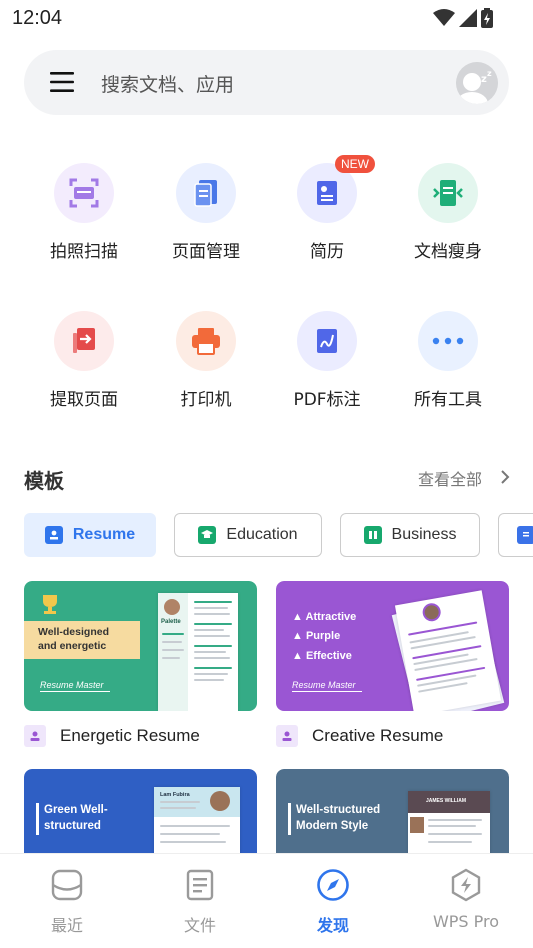 This screenshot has height=948, width=533. I want to click on svg-text: z, so click(489, 73).